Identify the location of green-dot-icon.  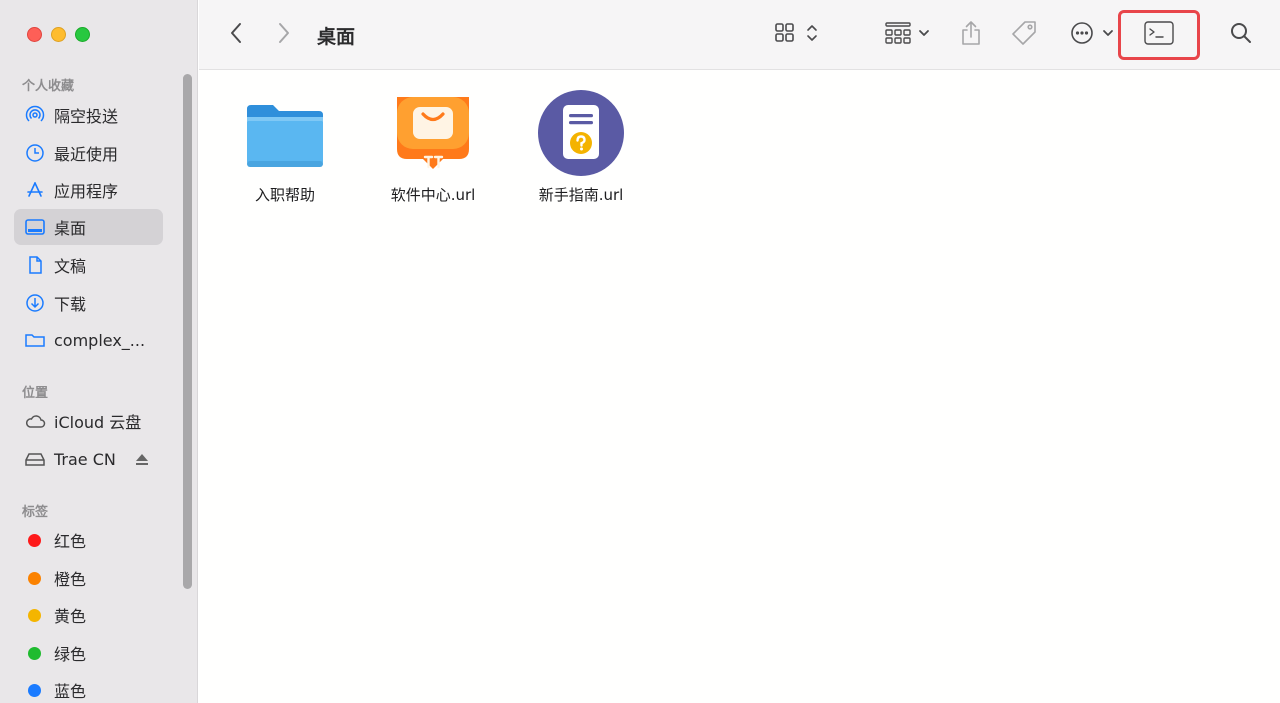
(34, 653).